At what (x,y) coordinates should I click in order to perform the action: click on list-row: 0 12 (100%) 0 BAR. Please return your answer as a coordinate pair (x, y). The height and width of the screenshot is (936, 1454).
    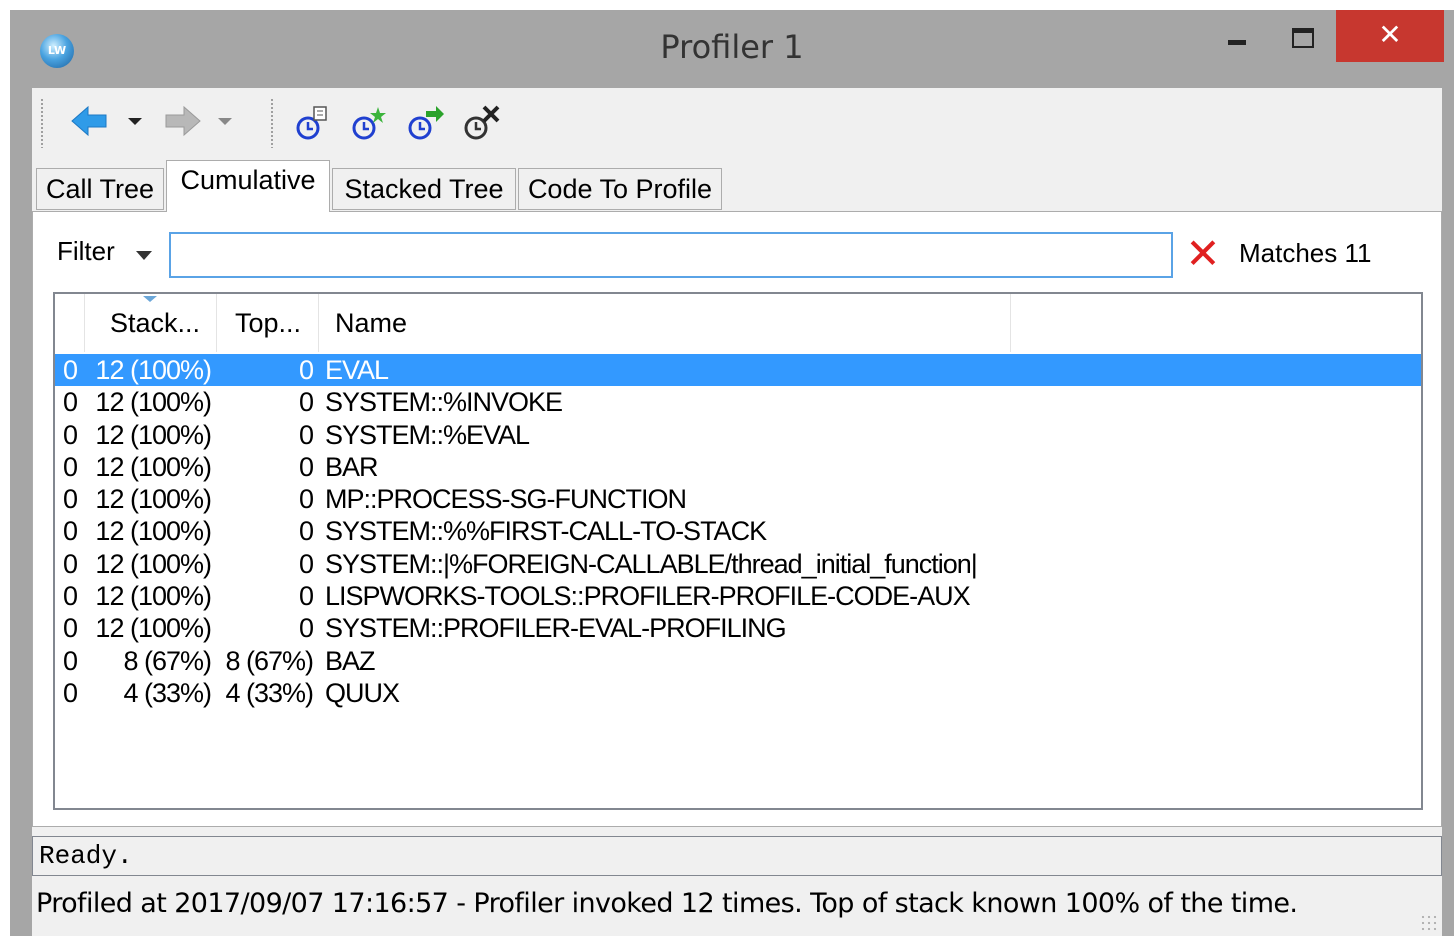
    Looking at the image, I should click on (738, 467).